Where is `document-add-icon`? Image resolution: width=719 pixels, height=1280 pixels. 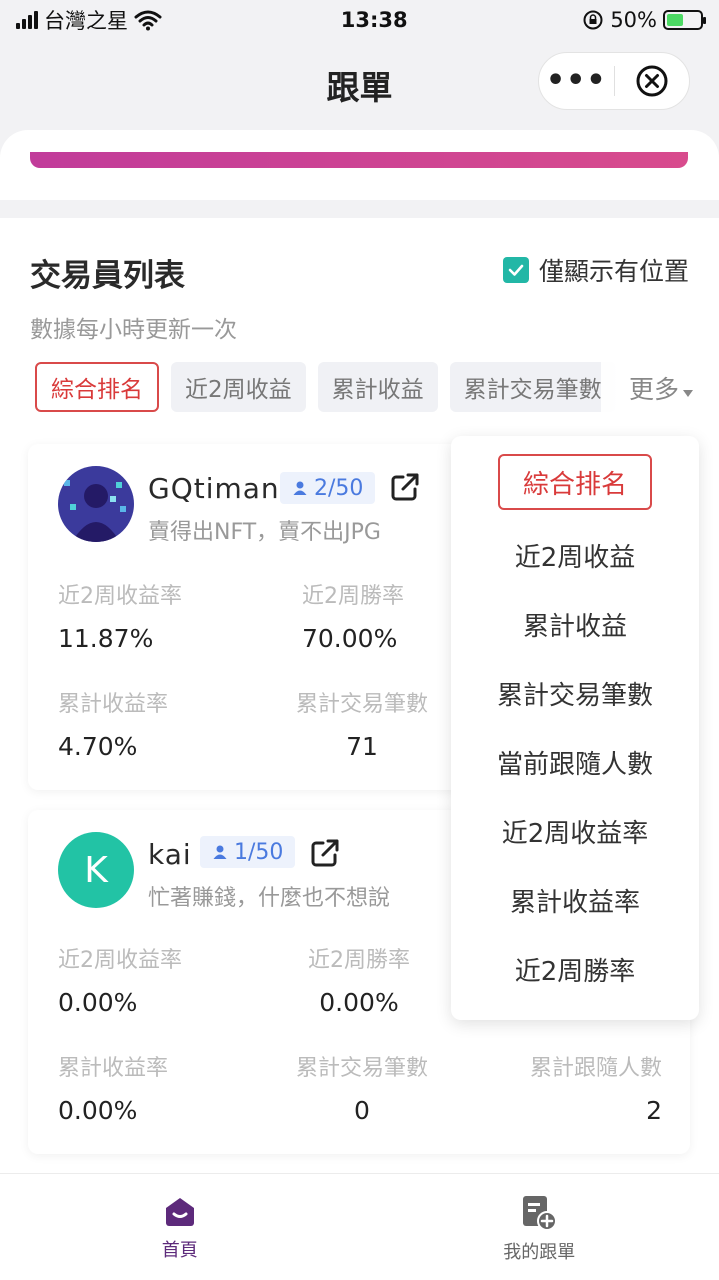 document-add-icon is located at coordinates (540, 1213).